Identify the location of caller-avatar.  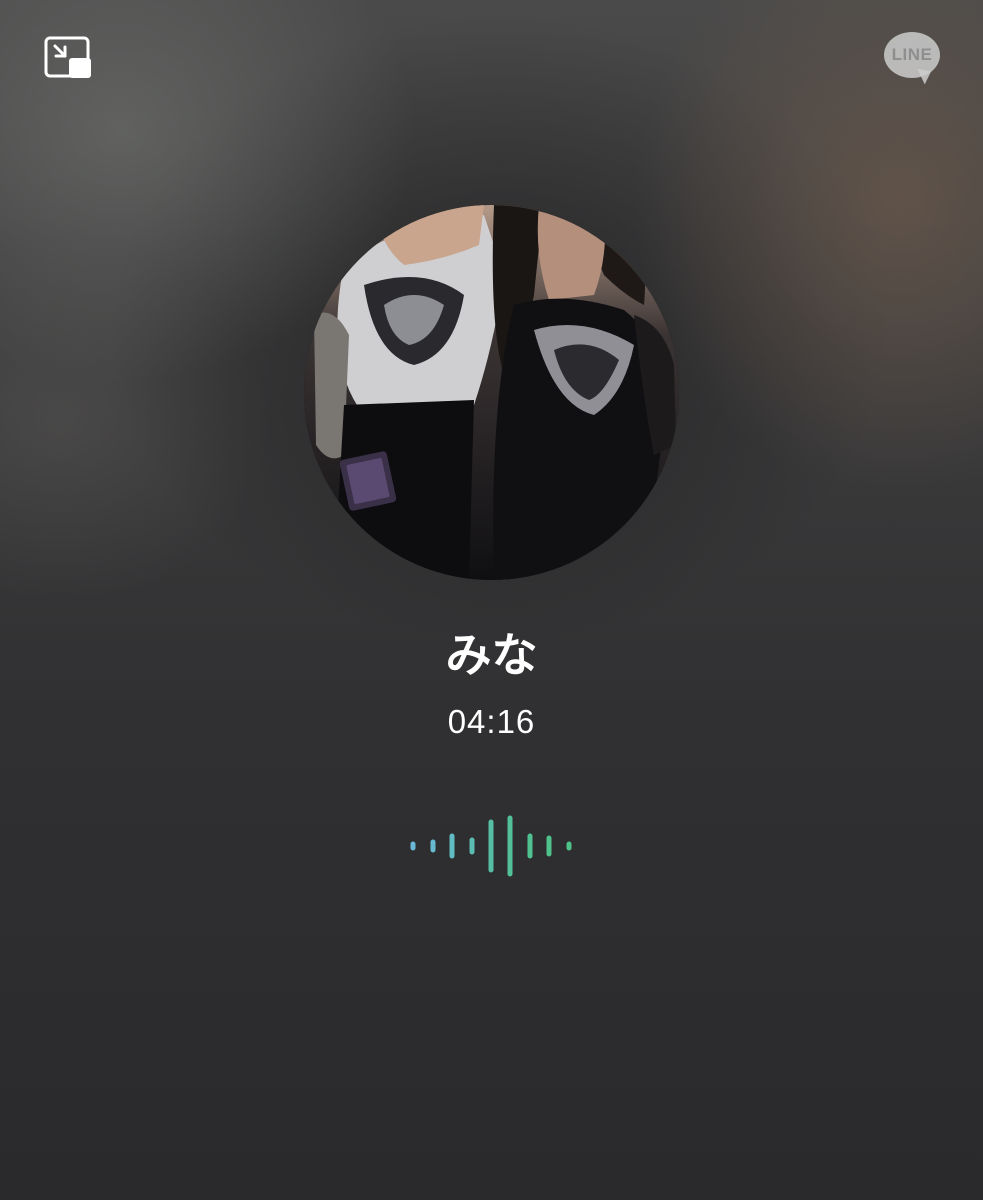
(491, 392).